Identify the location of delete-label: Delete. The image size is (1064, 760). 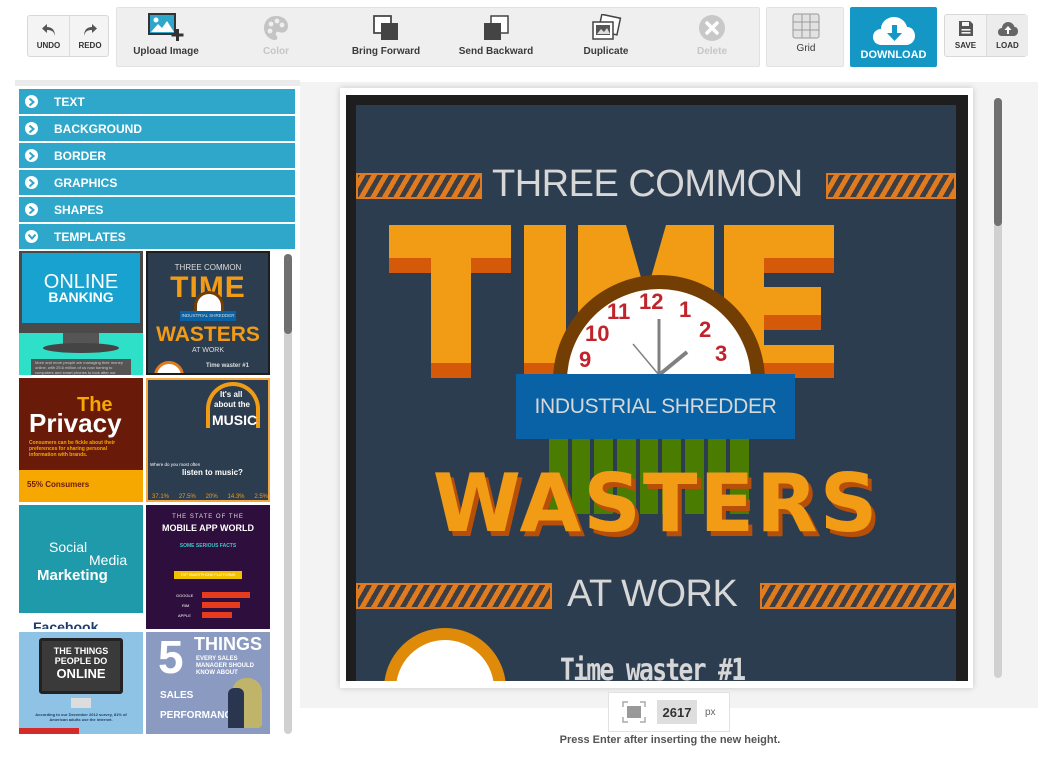
(711, 51).